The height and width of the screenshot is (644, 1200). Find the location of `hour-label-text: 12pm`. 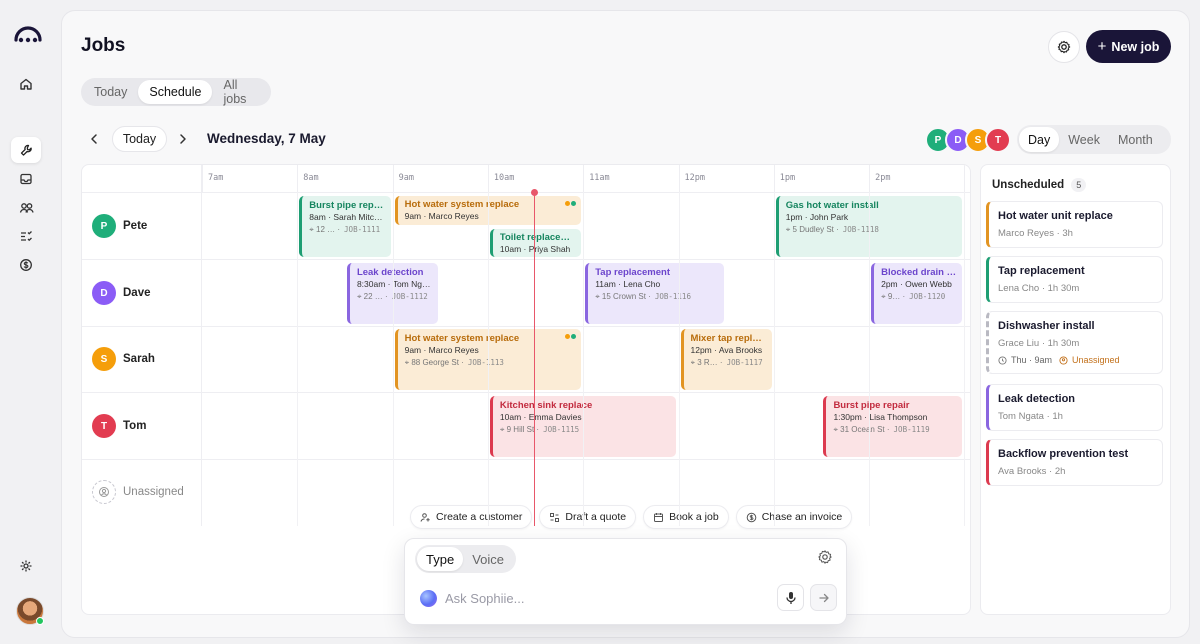

hour-label-text: 12pm is located at coordinates (694, 178).